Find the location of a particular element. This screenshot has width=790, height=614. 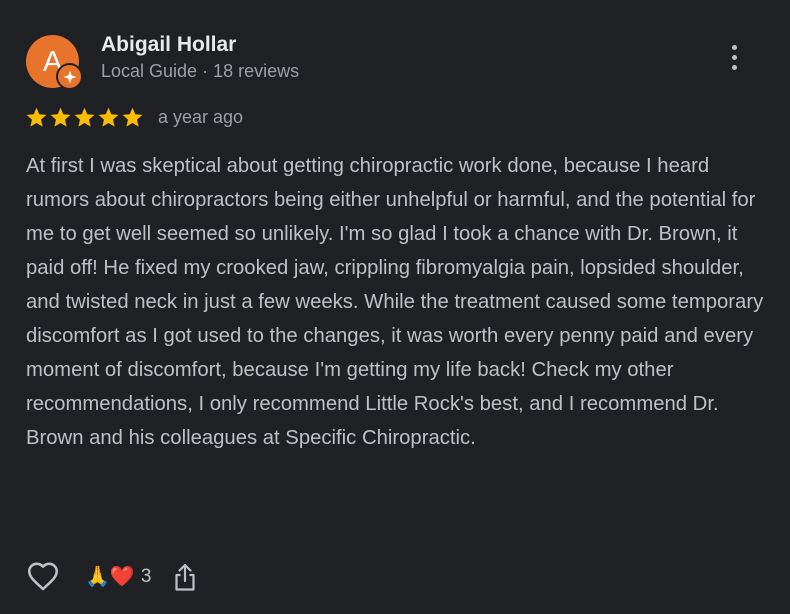

review-time: a year ago is located at coordinates (201, 117).